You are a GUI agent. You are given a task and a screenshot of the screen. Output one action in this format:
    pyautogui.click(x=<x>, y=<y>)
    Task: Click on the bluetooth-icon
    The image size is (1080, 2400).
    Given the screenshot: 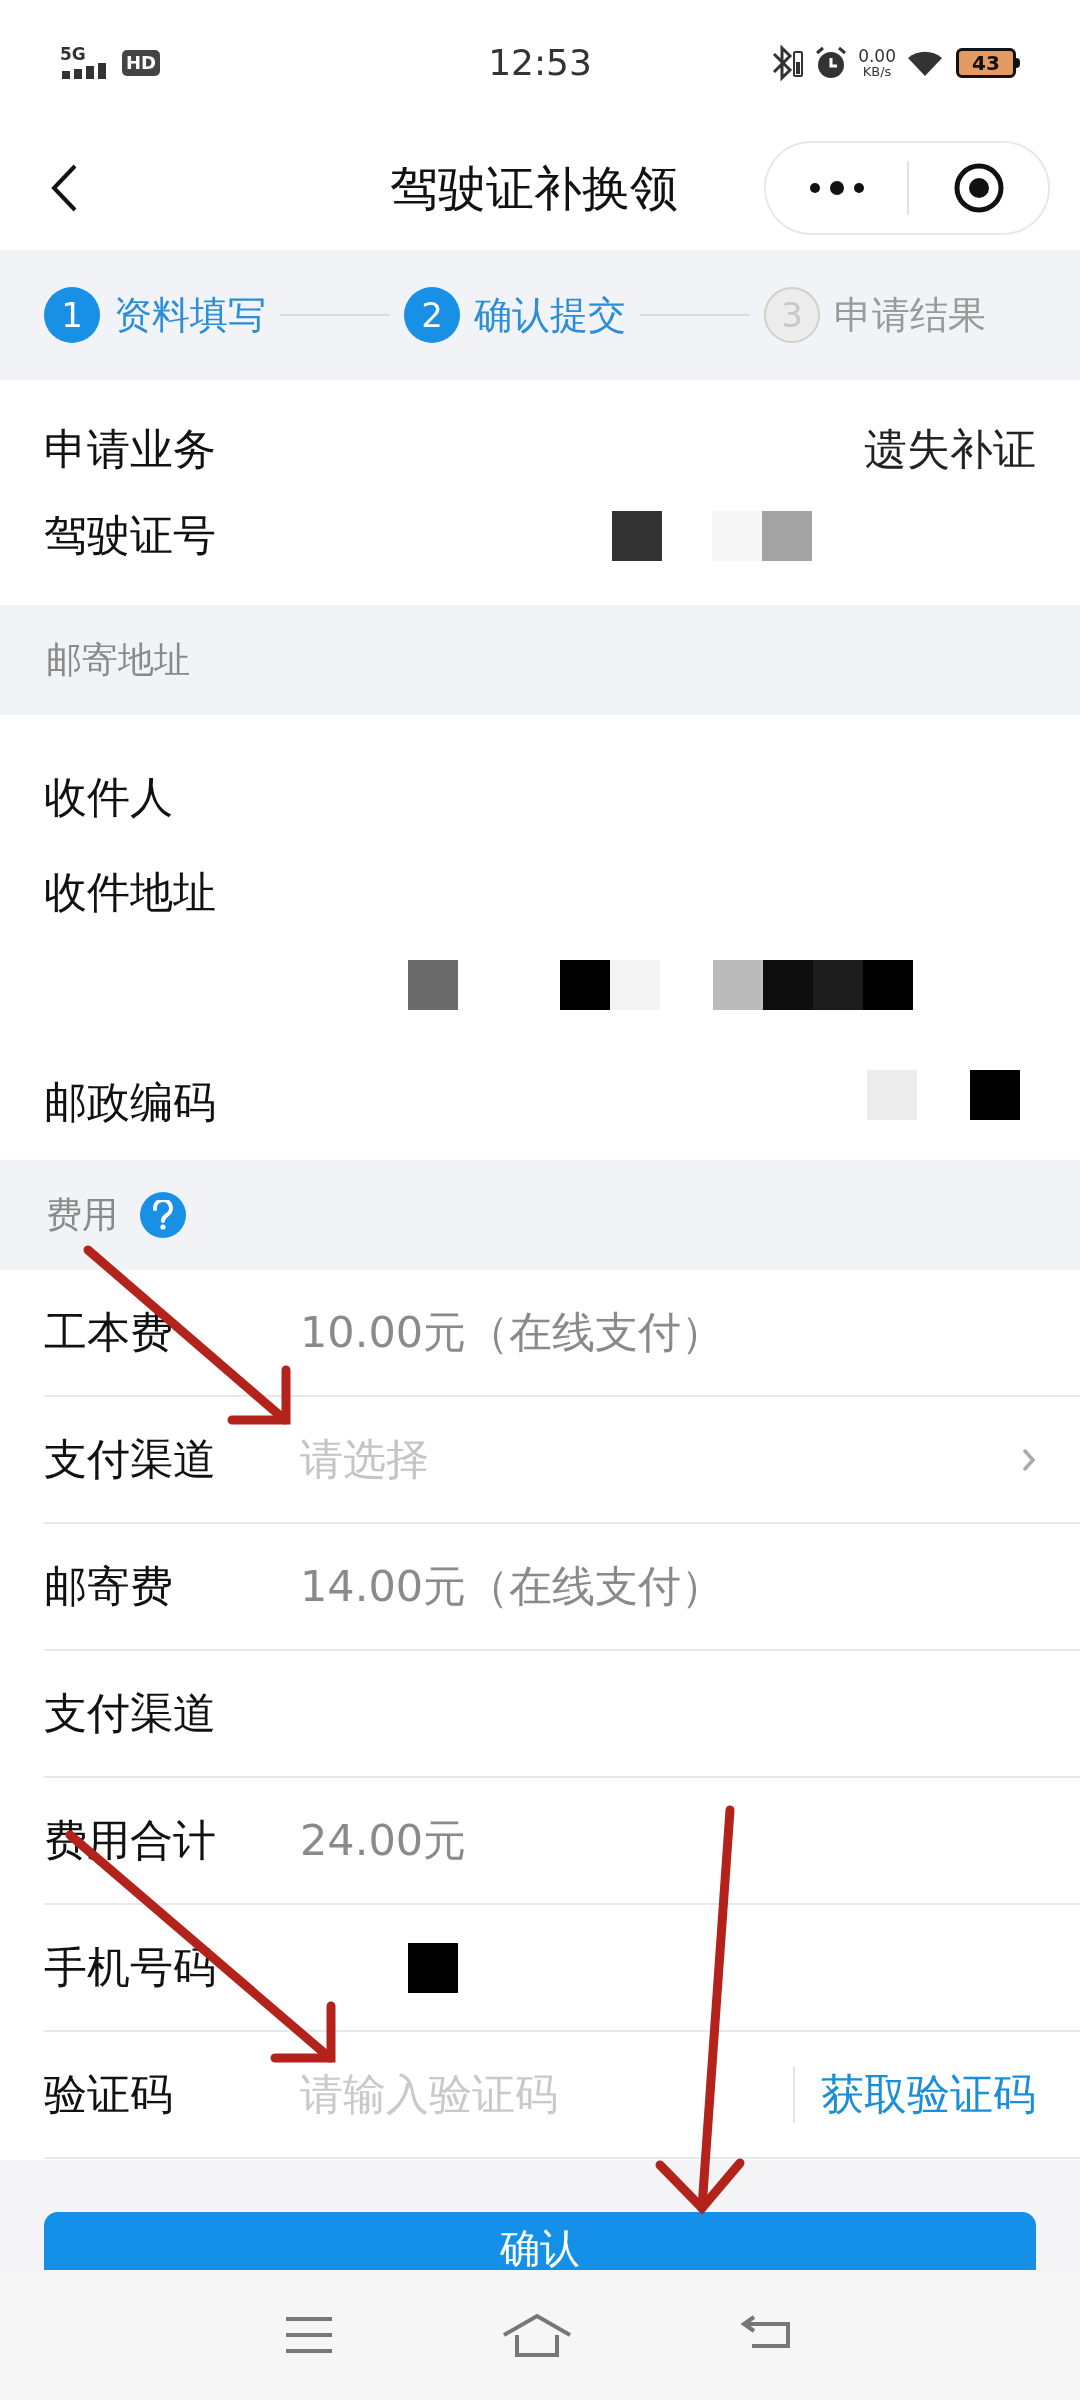 What is the action you would take?
    pyautogui.click(x=787, y=62)
    